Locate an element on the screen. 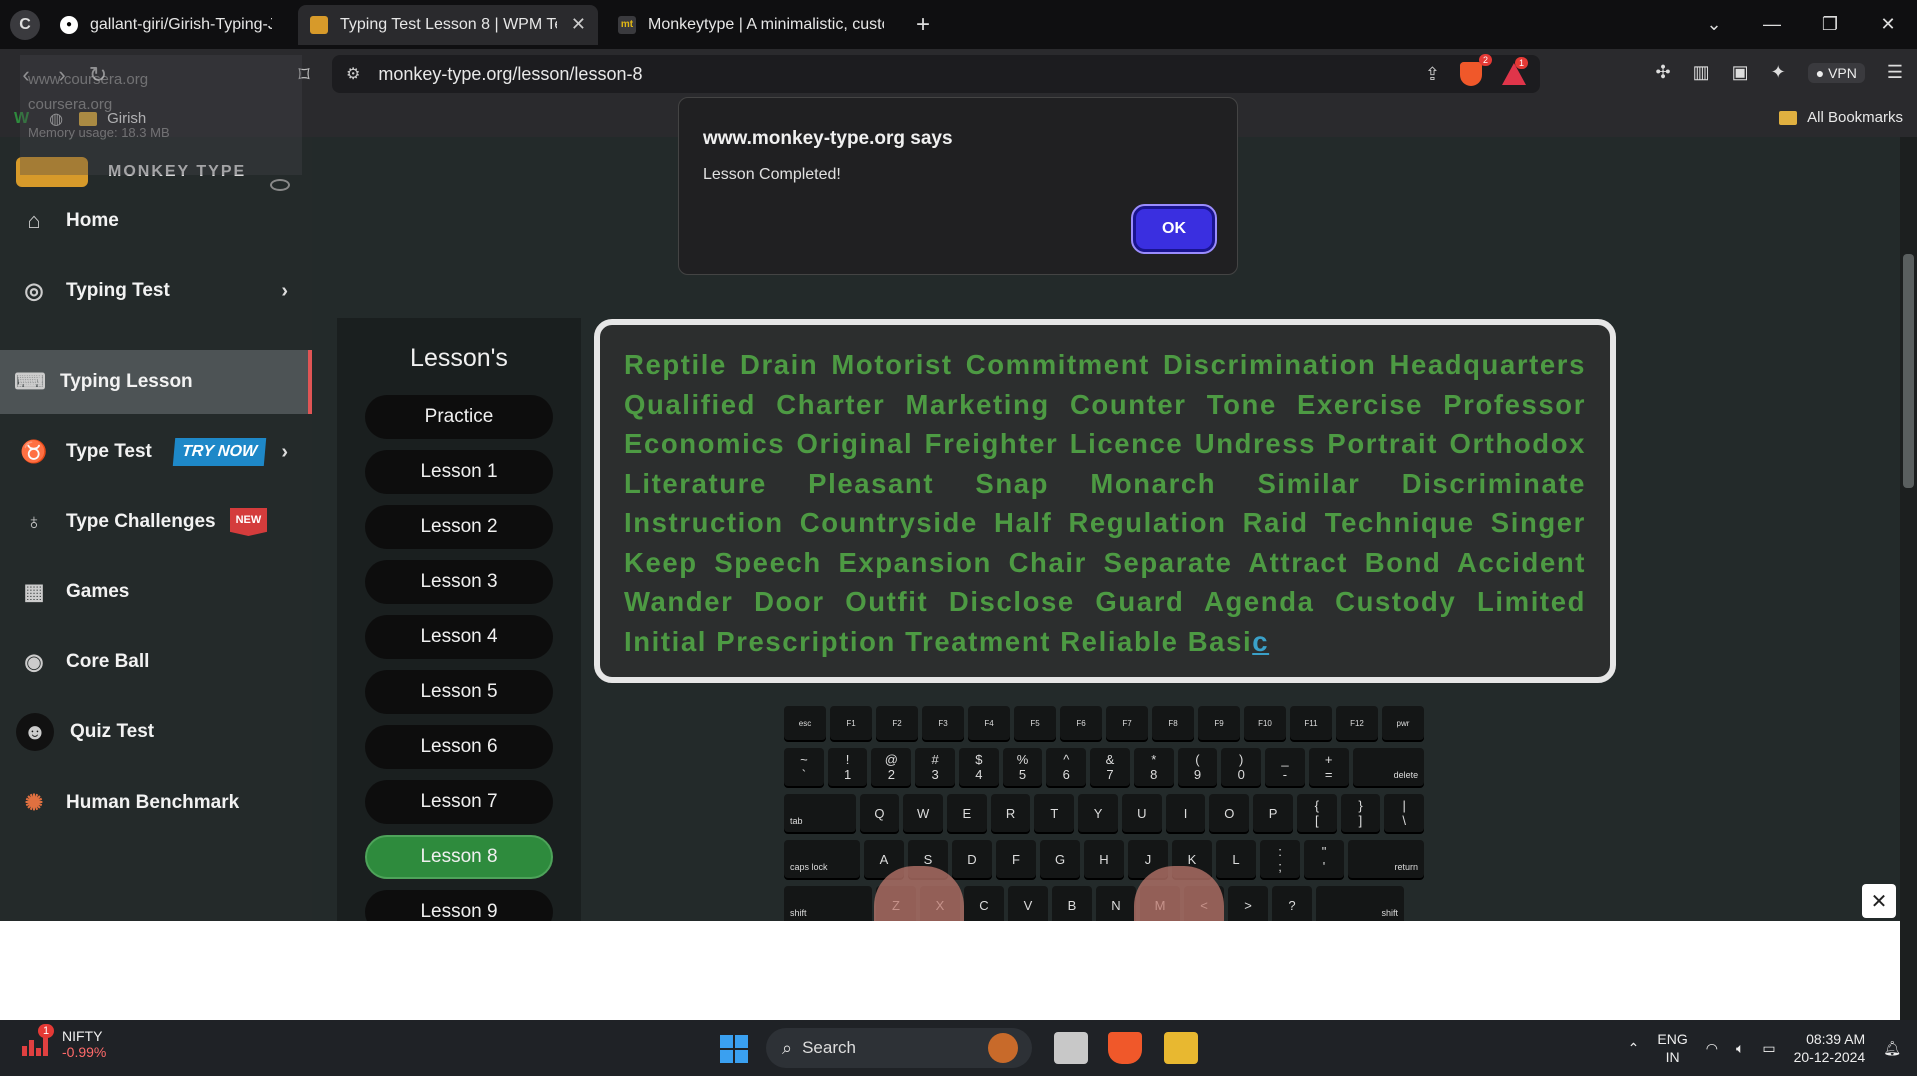  battery-icon: ▭ is located at coordinates (1768, 1048).